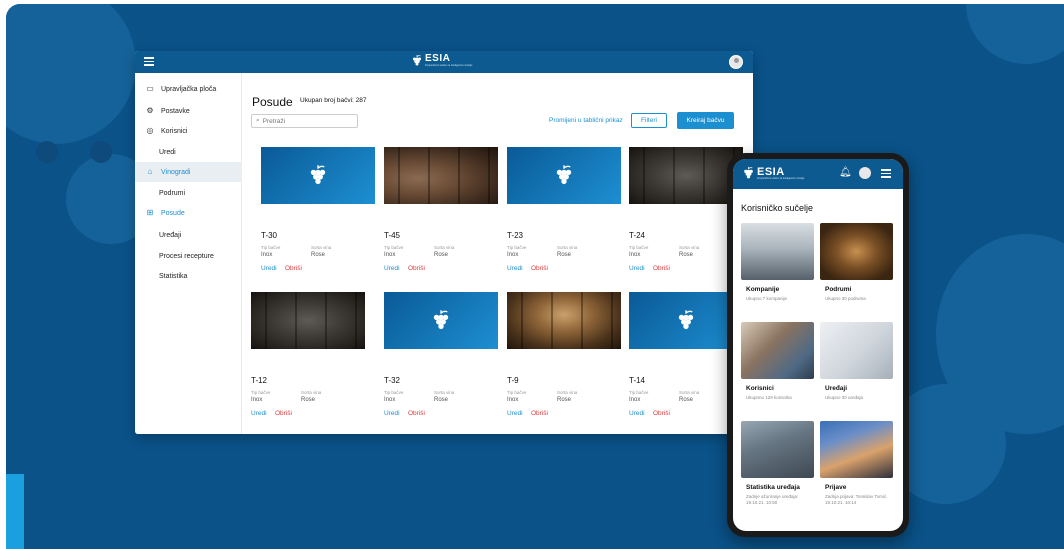  Describe the element at coordinates (838, 289) in the screenshot. I see `mobile-card-title: Podrumi` at that location.